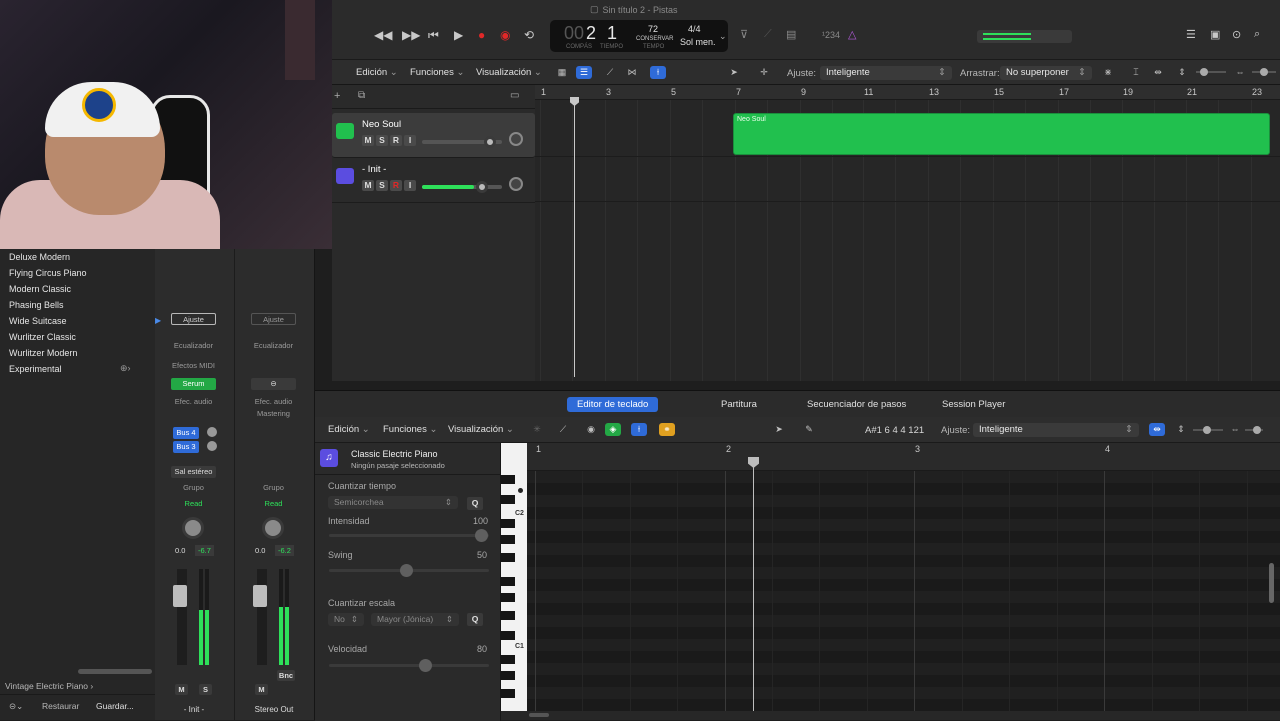  What do you see at coordinates (1108, 72) in the screenshot?
I see `waveform-zoom-icon: ⋇` at bounding box center [1108, 72].